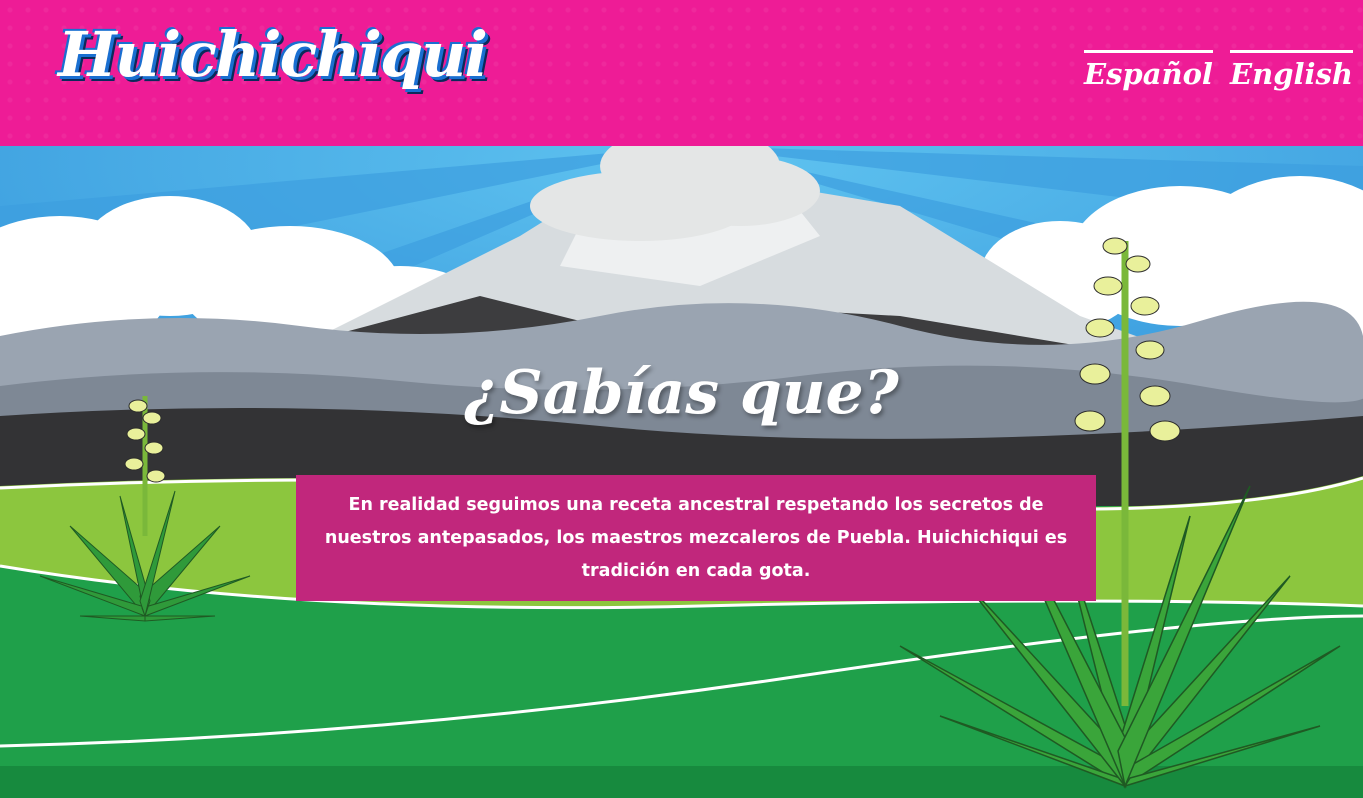 The image size is (1363, 798). What do you see at coordinates (273, 54) in the screenshot?
I see `brand-logo: Huichichiqui` at bounding box center [273, 54].